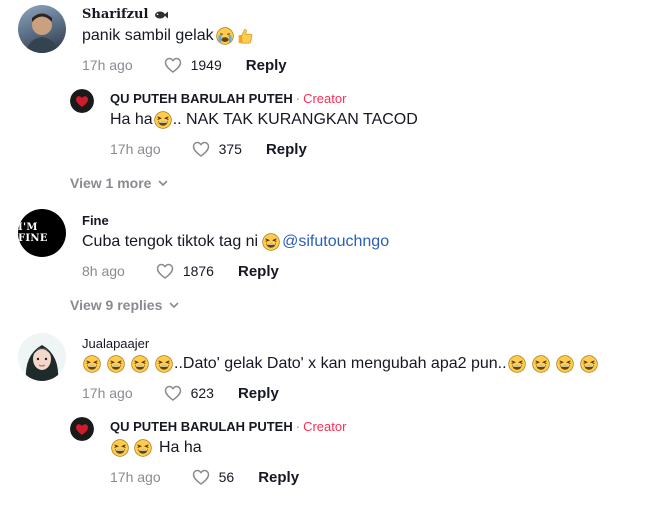 This screenshot has height=511, width=667. What do you see at coordinates (213, 477) in the screenshot?
I see `like-button: 56` at bounding box center [213, 477].